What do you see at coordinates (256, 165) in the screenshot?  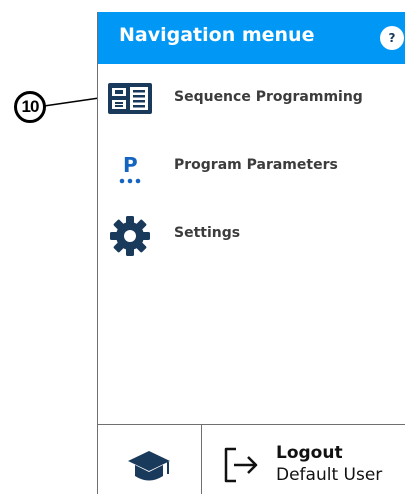 I see `menu-item-label: Program Parameters` at bounding box center [256, 165].